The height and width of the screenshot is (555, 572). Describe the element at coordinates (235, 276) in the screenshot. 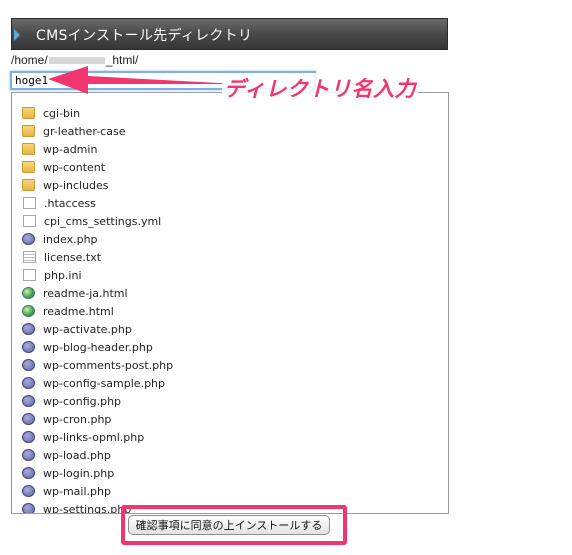

I see `file-list-item: php.ini` at that location.